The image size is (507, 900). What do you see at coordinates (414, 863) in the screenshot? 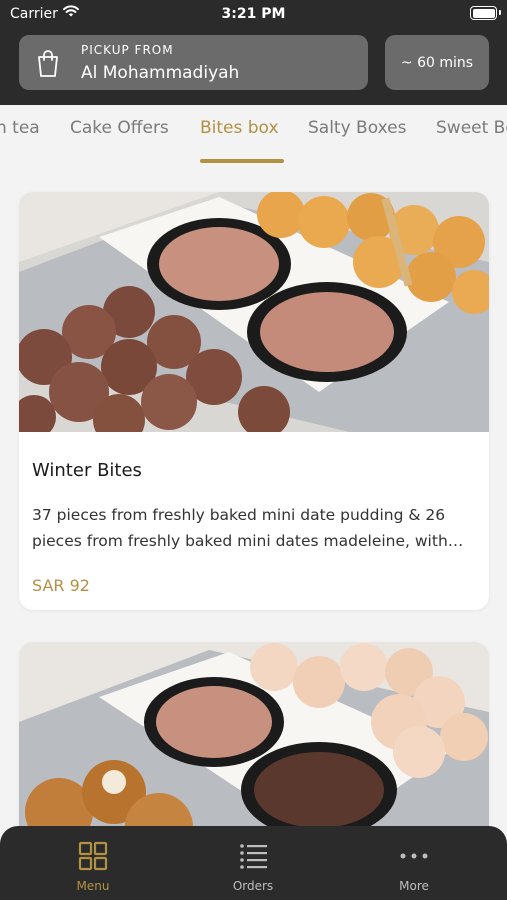
I see `tab-more: More` at bounding box center [414, 863].